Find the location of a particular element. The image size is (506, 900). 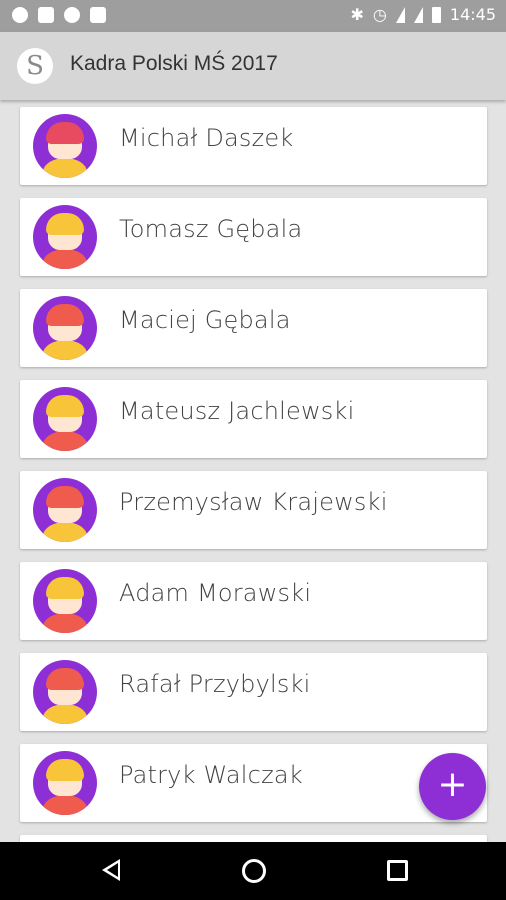

player-card: Michał Daszek is located at coordinates (253, 146).